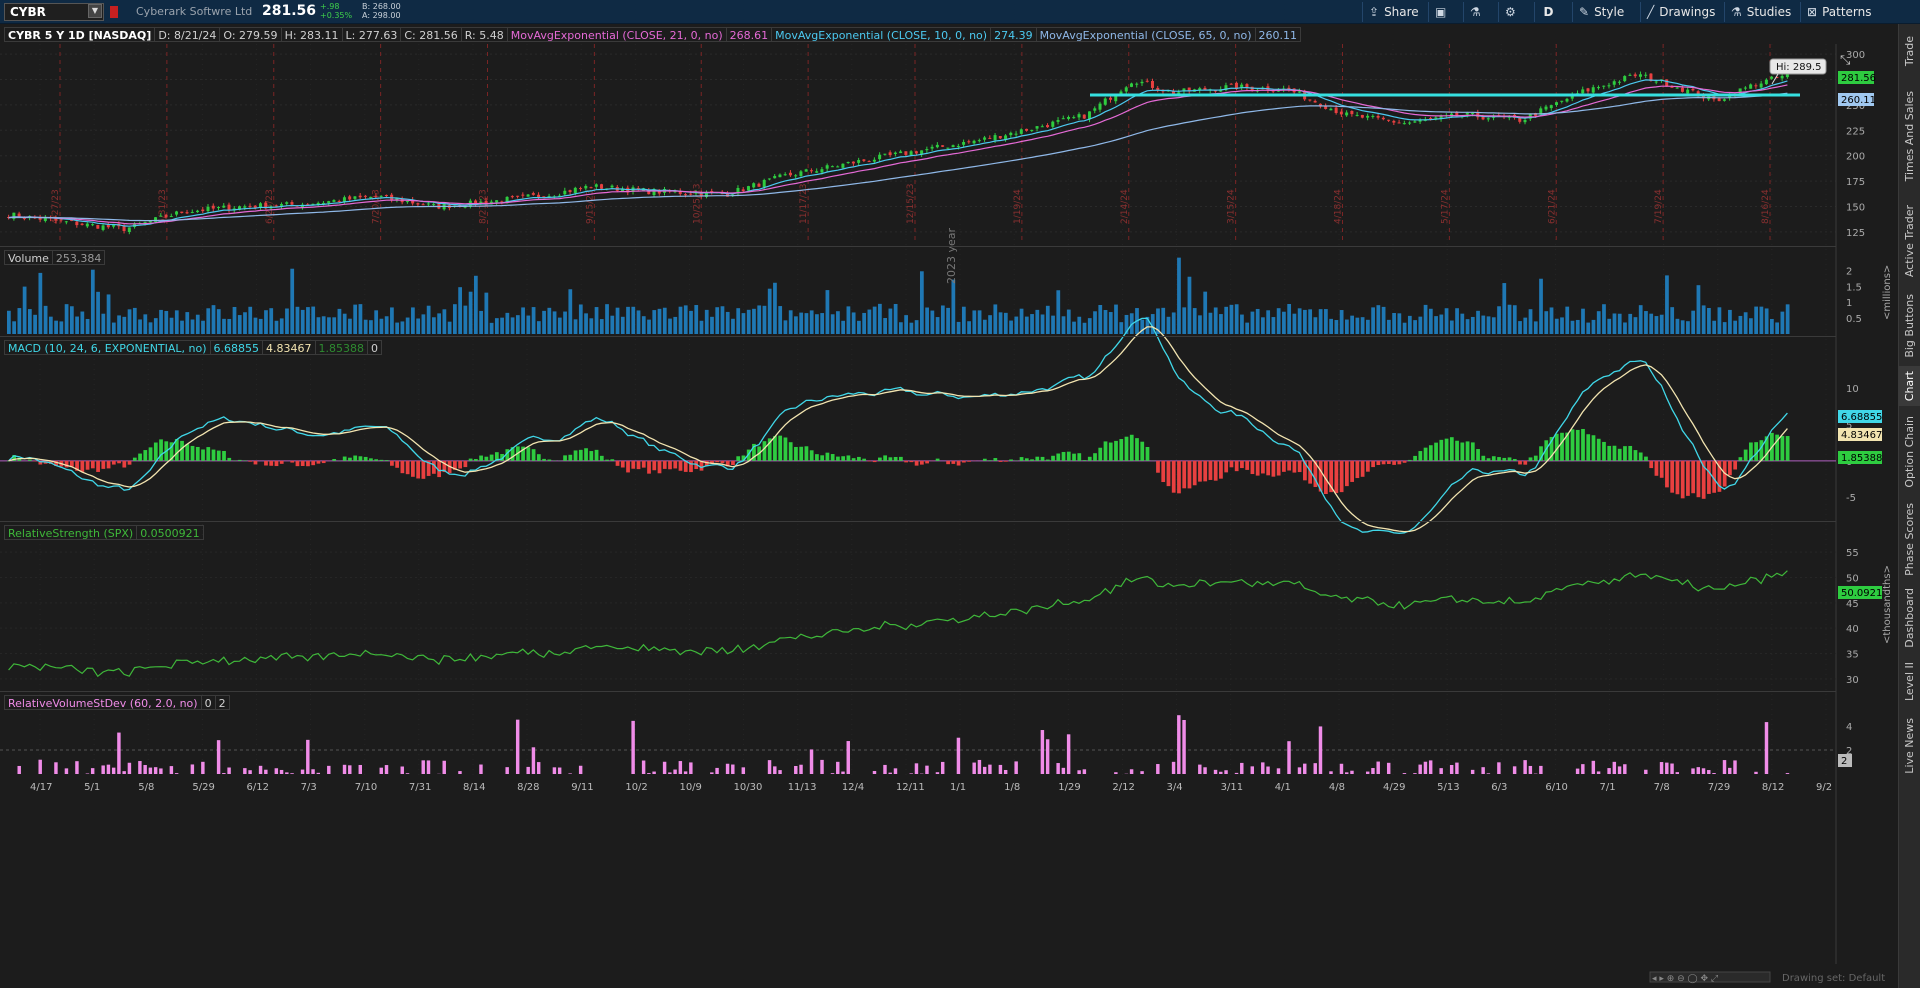  Describe the element at coordinates (1687, 12) in the screenshot. I see `drawings-label: Drawings` at that location.